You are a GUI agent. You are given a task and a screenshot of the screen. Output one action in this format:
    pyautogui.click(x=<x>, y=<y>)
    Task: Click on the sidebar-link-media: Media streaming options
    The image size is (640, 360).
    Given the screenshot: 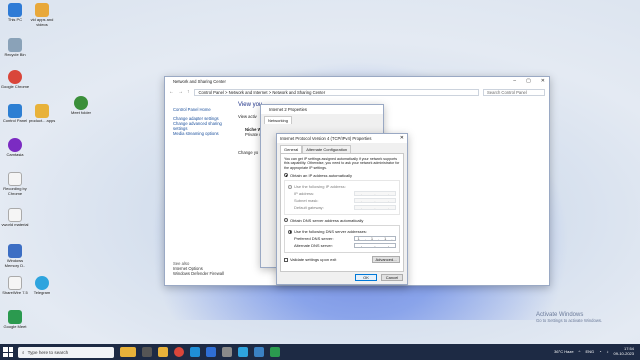 What is the action you would take?
    pyautogui.click(x=199, y=133)
    